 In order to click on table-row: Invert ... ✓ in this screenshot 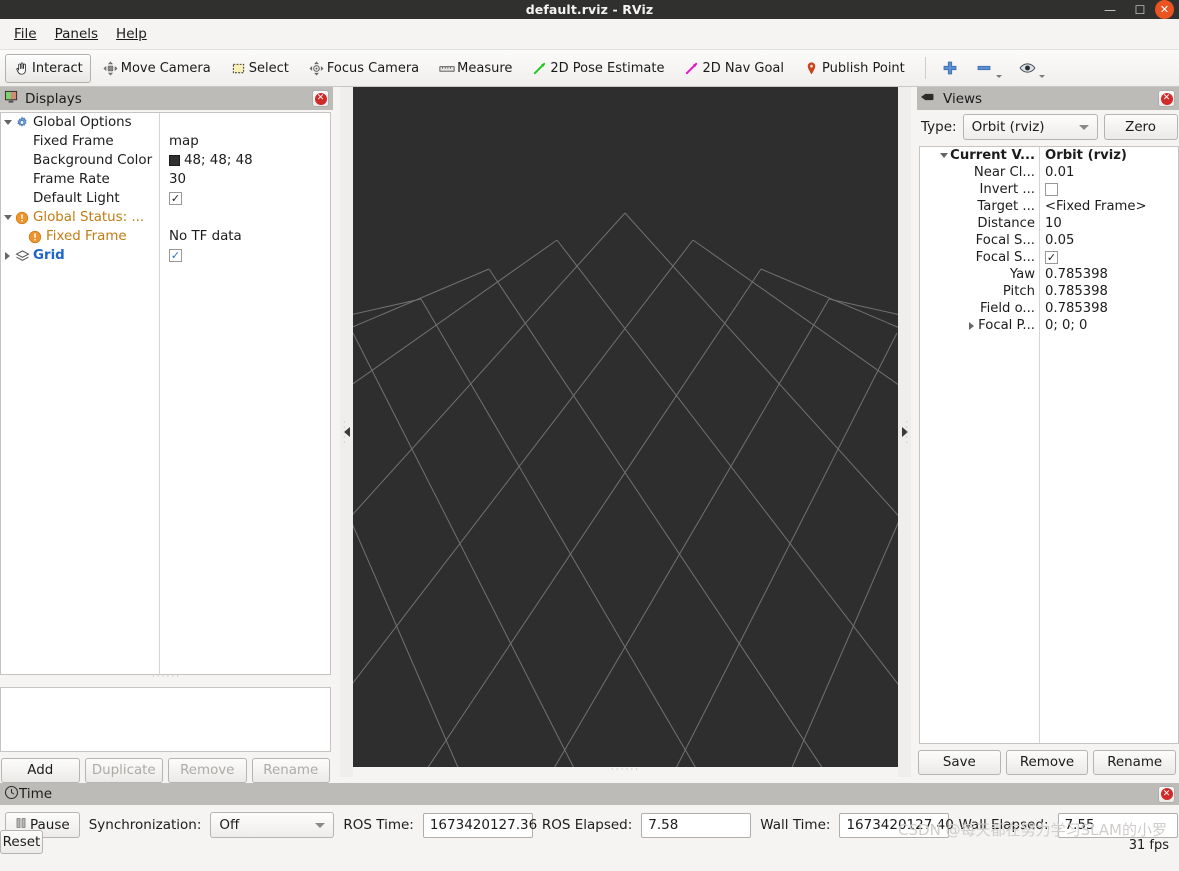, I will do `click(1049, 189)`.